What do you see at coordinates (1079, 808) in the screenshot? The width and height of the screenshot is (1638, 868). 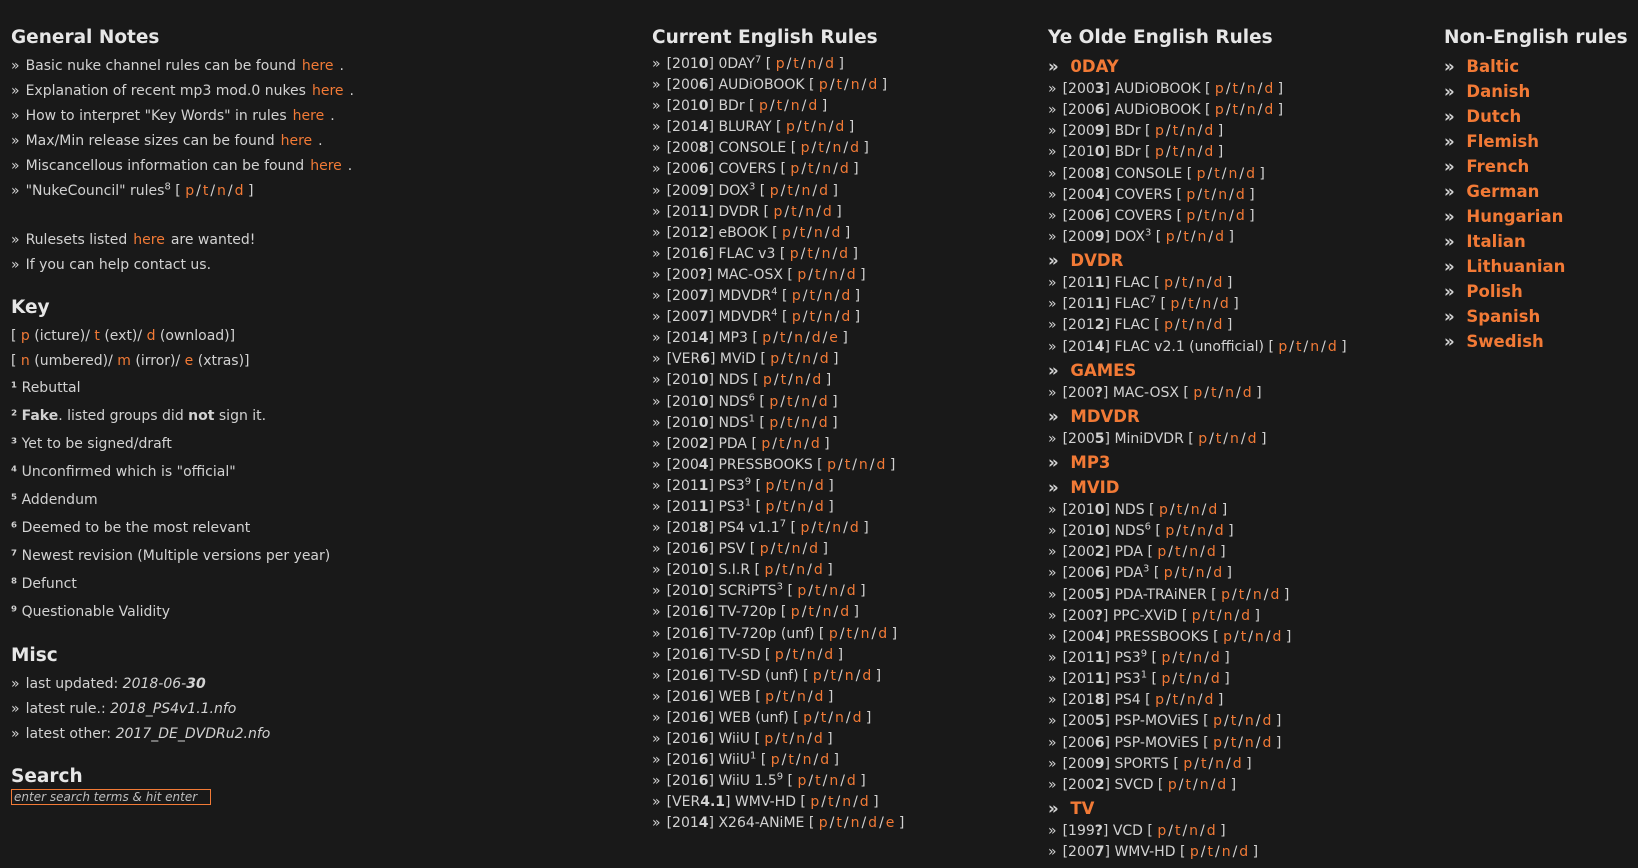 I see `category-link: TV` at bounding box center [1079, 808].